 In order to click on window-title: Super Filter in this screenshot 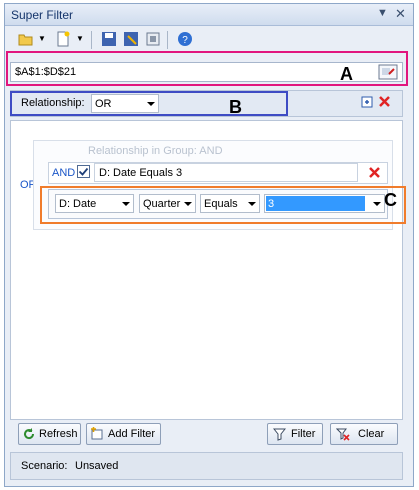, I will do `click(42, 15)`.